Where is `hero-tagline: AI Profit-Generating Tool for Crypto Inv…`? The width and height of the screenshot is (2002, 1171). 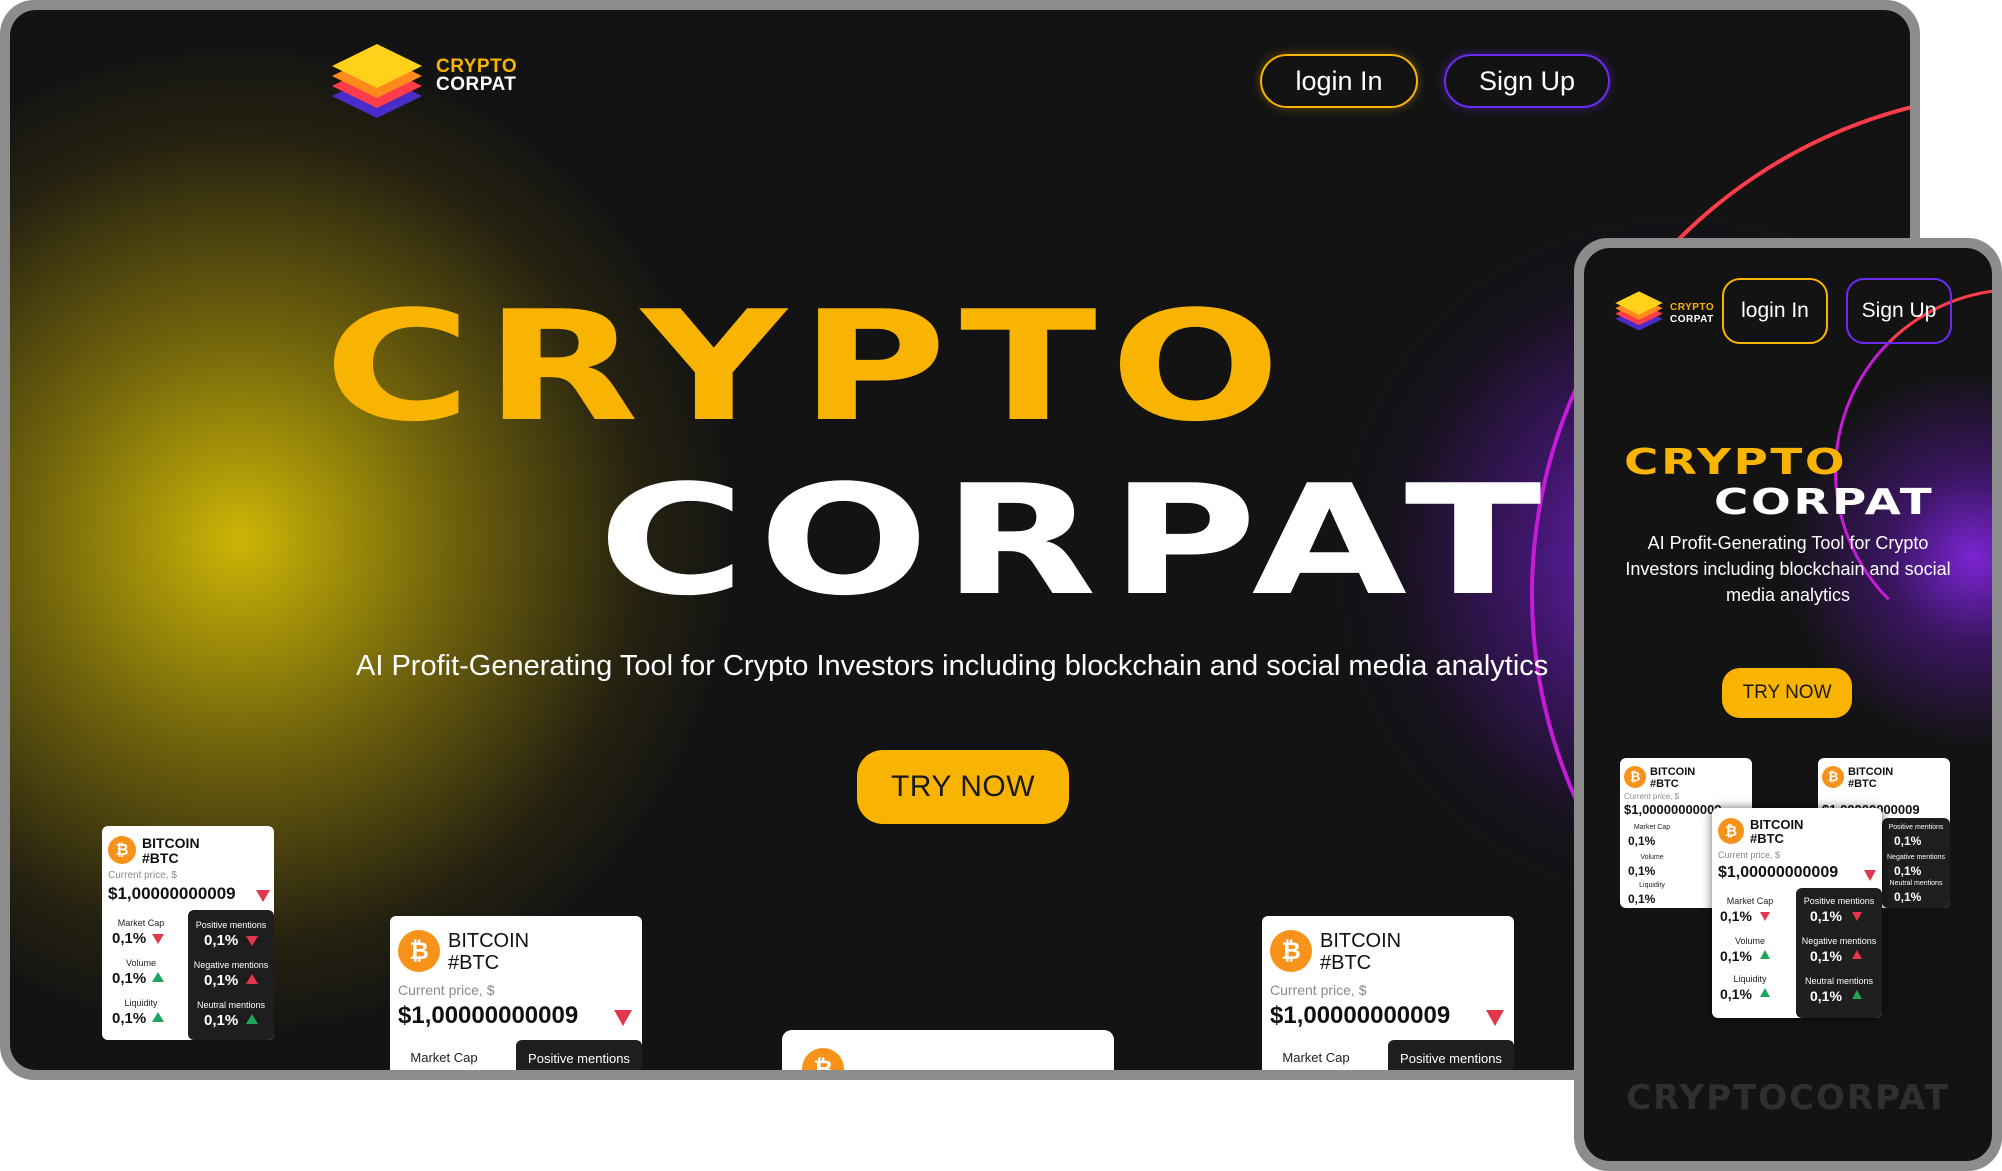
hero-tagline: AI Profit-Generating Tool for Crypto Inv… is located at coordinates (952, 666).